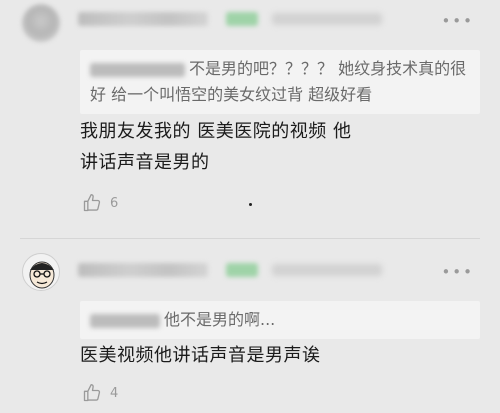 This screenshot has height=413, width=500. Describe the element at coordinates (145, 162) in the screenshot. I see `comment-text-line: 讲话声音是男的` at that location.